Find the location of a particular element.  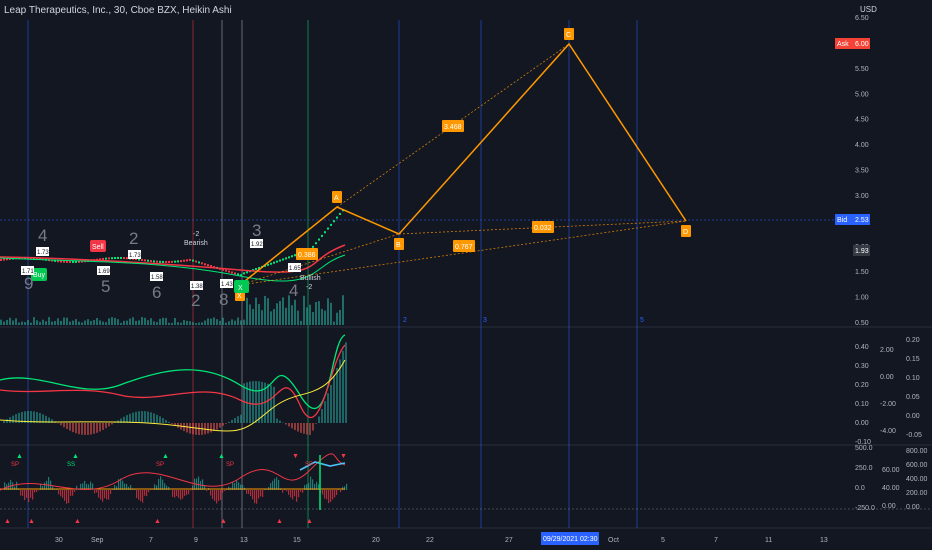

signal-marker: ▼ is located at coordinates (295, 456).